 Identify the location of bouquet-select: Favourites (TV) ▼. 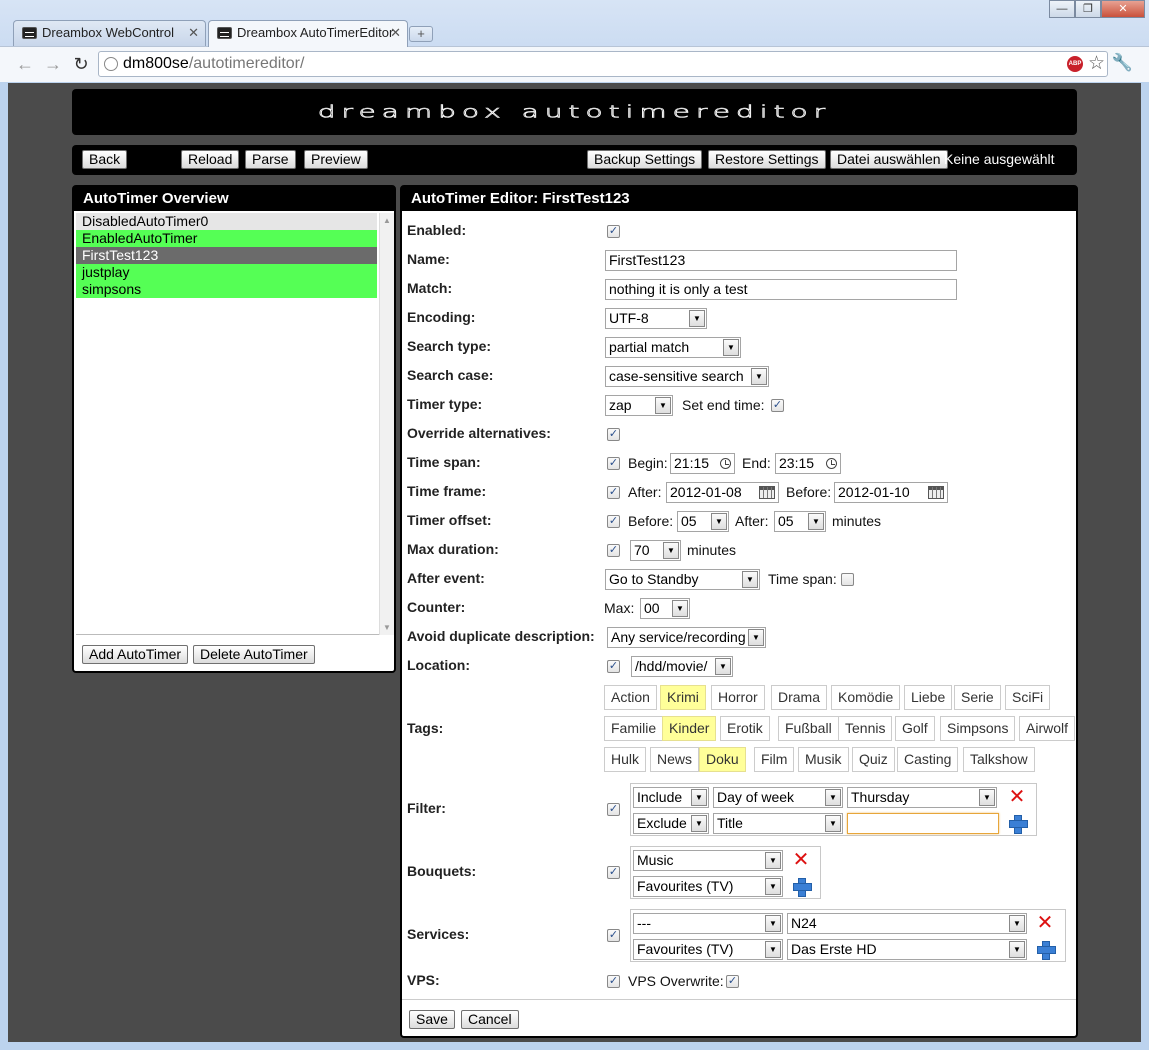
(708, 886).